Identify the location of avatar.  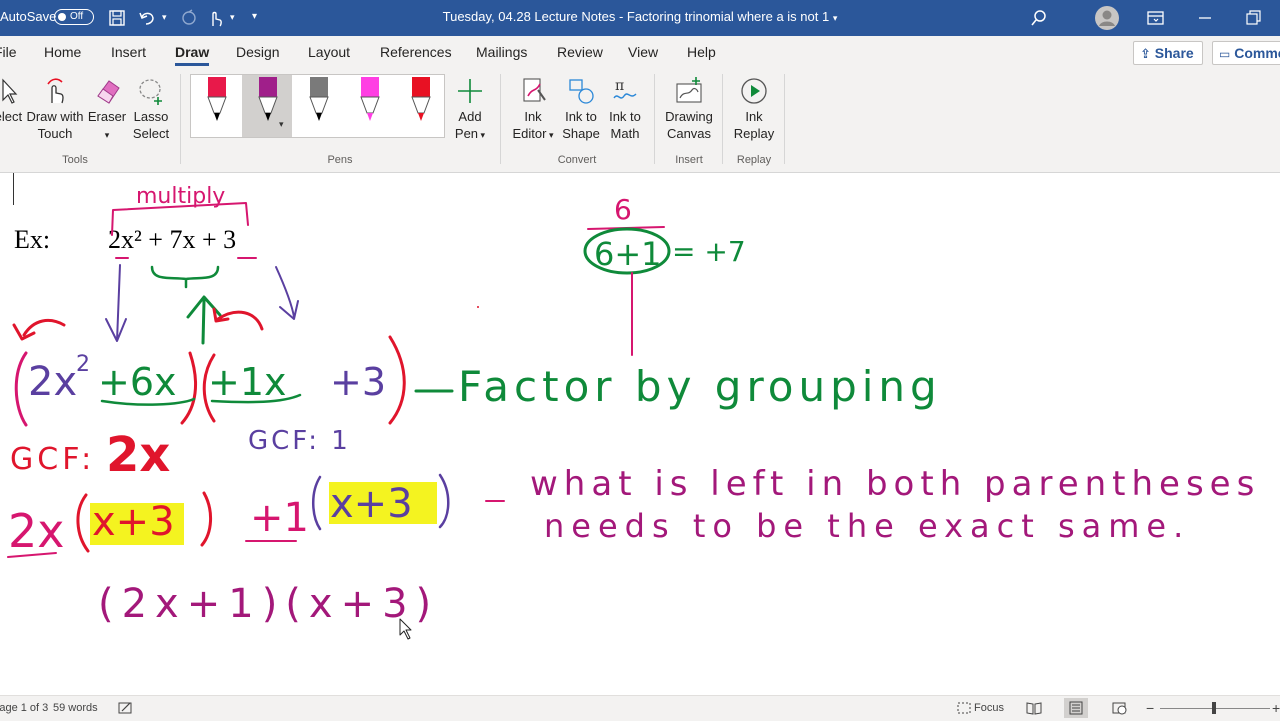
(1107, 18).